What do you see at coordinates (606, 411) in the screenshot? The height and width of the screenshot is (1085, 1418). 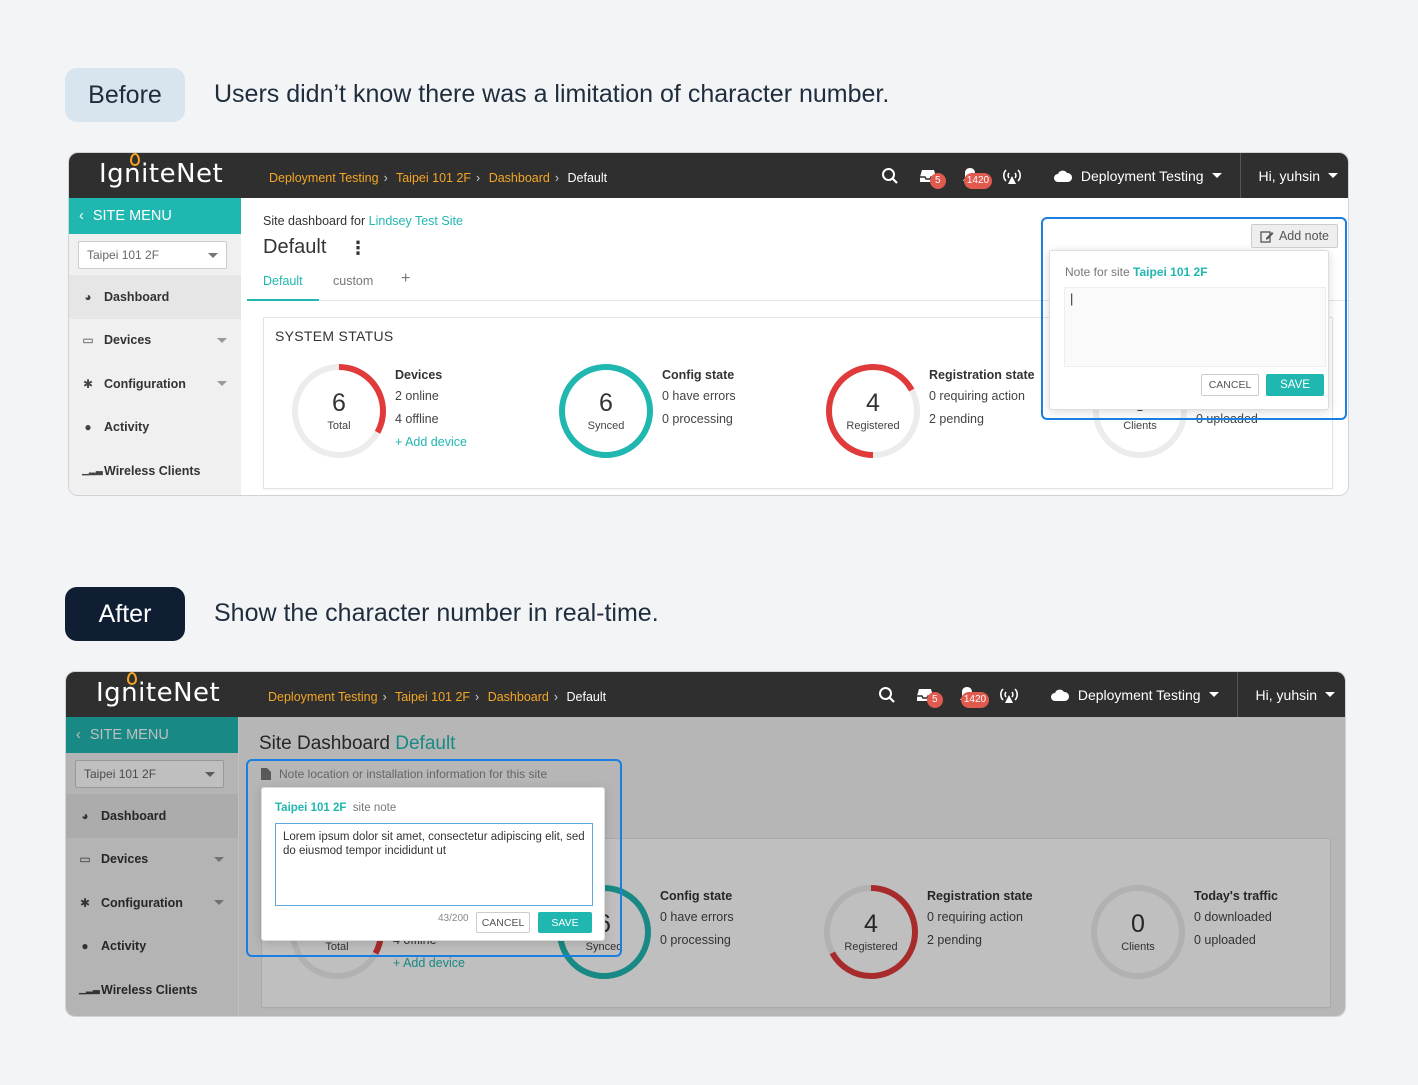 I see `config-ring: 6 Synced` at bounding box center [606, 411].